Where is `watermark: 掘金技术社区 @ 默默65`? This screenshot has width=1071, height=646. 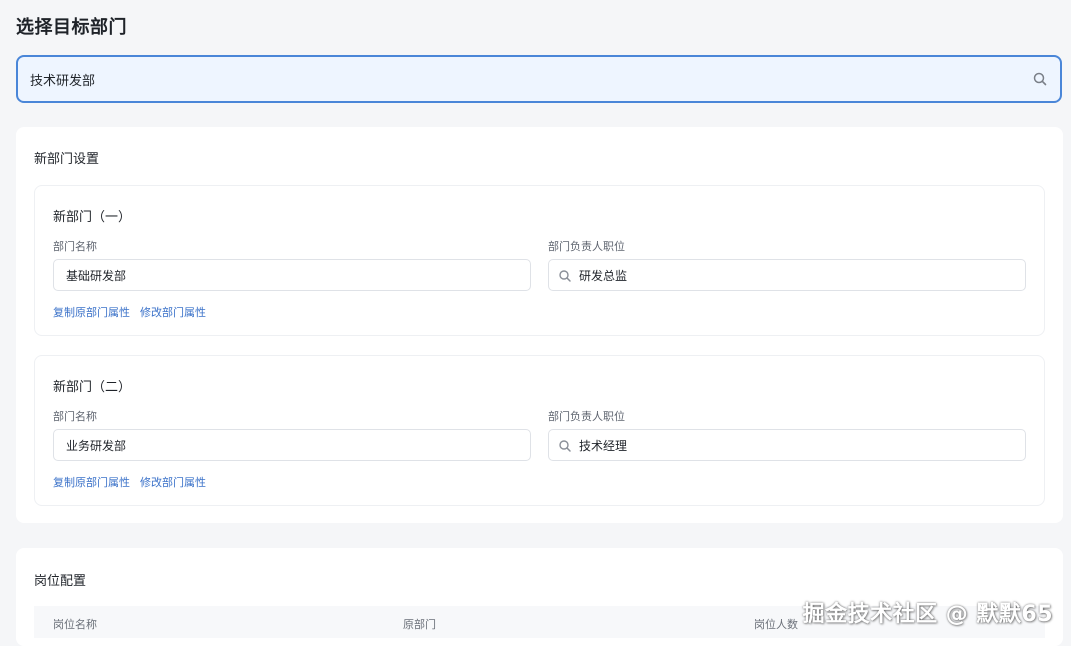
watermark: 掘金技术社区 @ 默默65 is located at coordinates (927, 614).